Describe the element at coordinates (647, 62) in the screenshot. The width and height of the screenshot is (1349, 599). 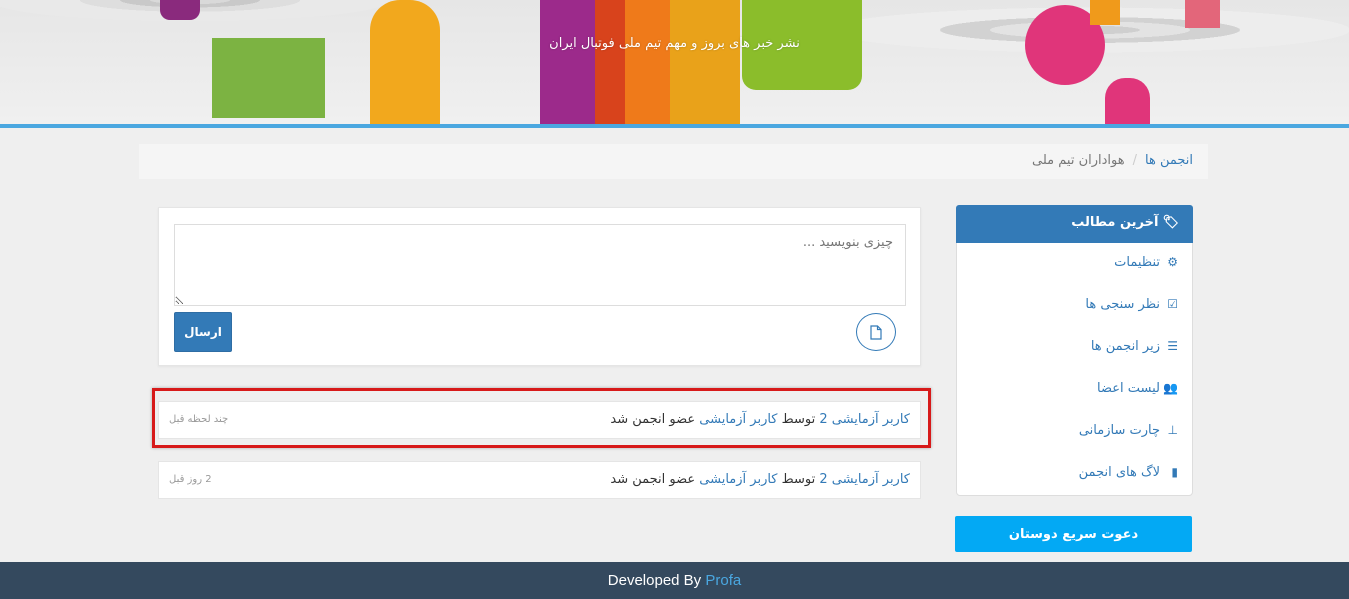
I see `banner-figure-orange2` at that location.